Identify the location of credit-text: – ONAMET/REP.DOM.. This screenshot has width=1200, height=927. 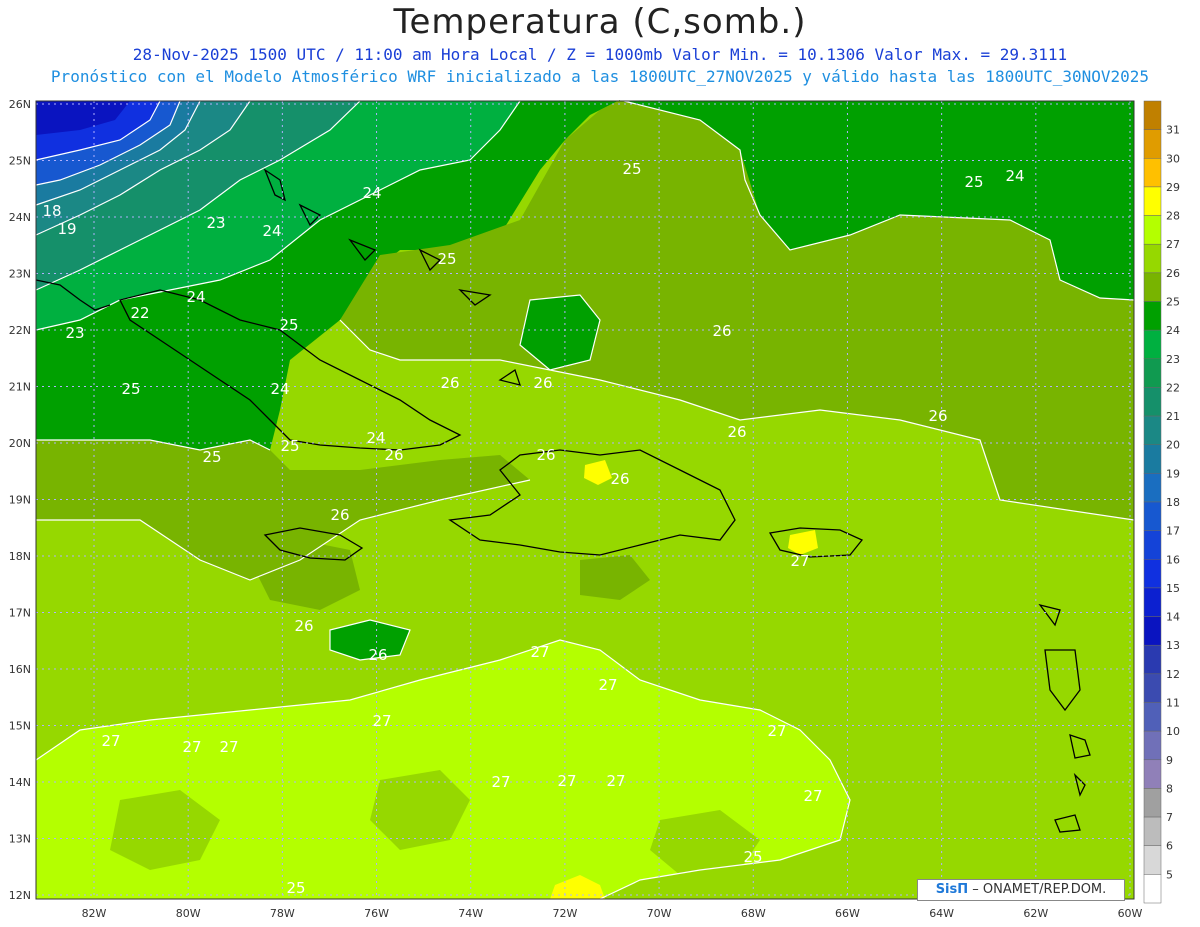
(1039, 889).